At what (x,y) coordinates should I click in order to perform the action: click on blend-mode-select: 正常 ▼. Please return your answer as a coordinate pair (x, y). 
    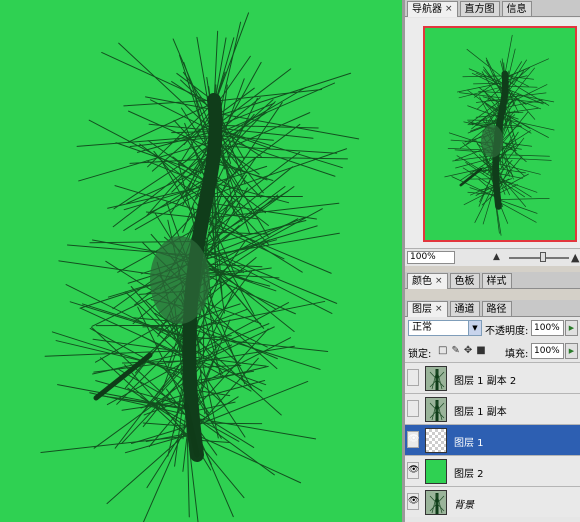
    Looking at the image, I should click on (445, 328).